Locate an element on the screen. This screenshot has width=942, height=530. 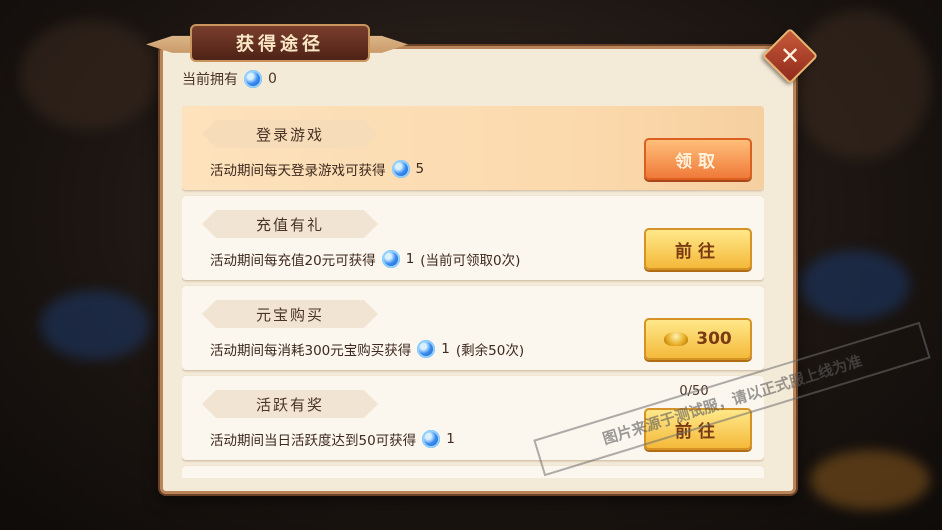
row-title-tab: 元宝购买 is located at coordinates (290, 314).